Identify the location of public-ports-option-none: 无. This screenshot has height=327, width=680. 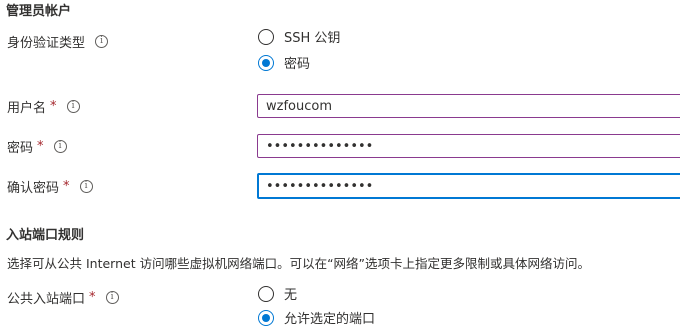
(277, 293).